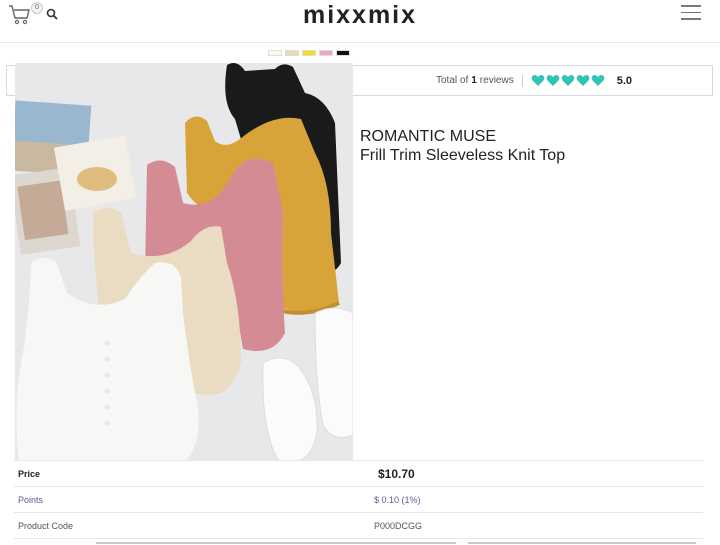  I want to click on product-code-value: P000DCGG, so click(398, 526).